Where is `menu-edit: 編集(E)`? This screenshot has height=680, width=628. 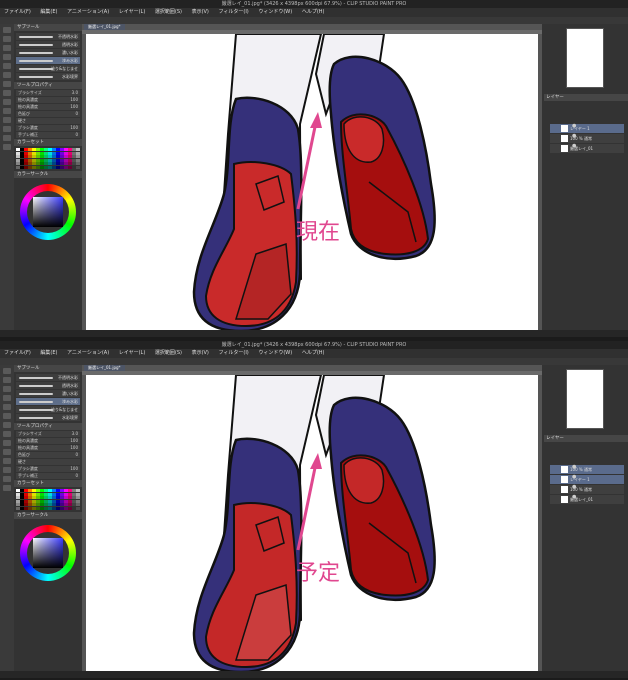
menu-edit: 編集(E) is located at coordinates (48, 12).